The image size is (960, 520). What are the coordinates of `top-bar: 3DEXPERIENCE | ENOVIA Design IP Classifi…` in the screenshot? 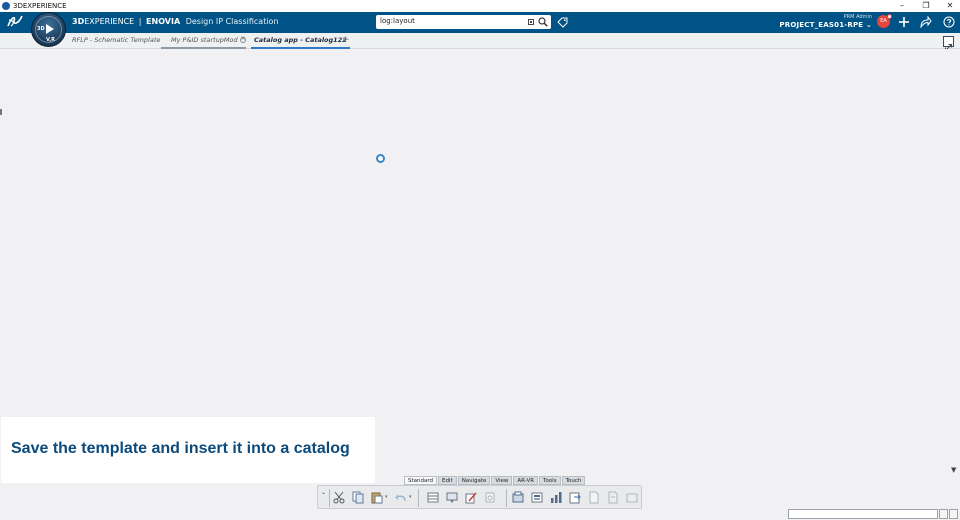 It's located at (480, 22).